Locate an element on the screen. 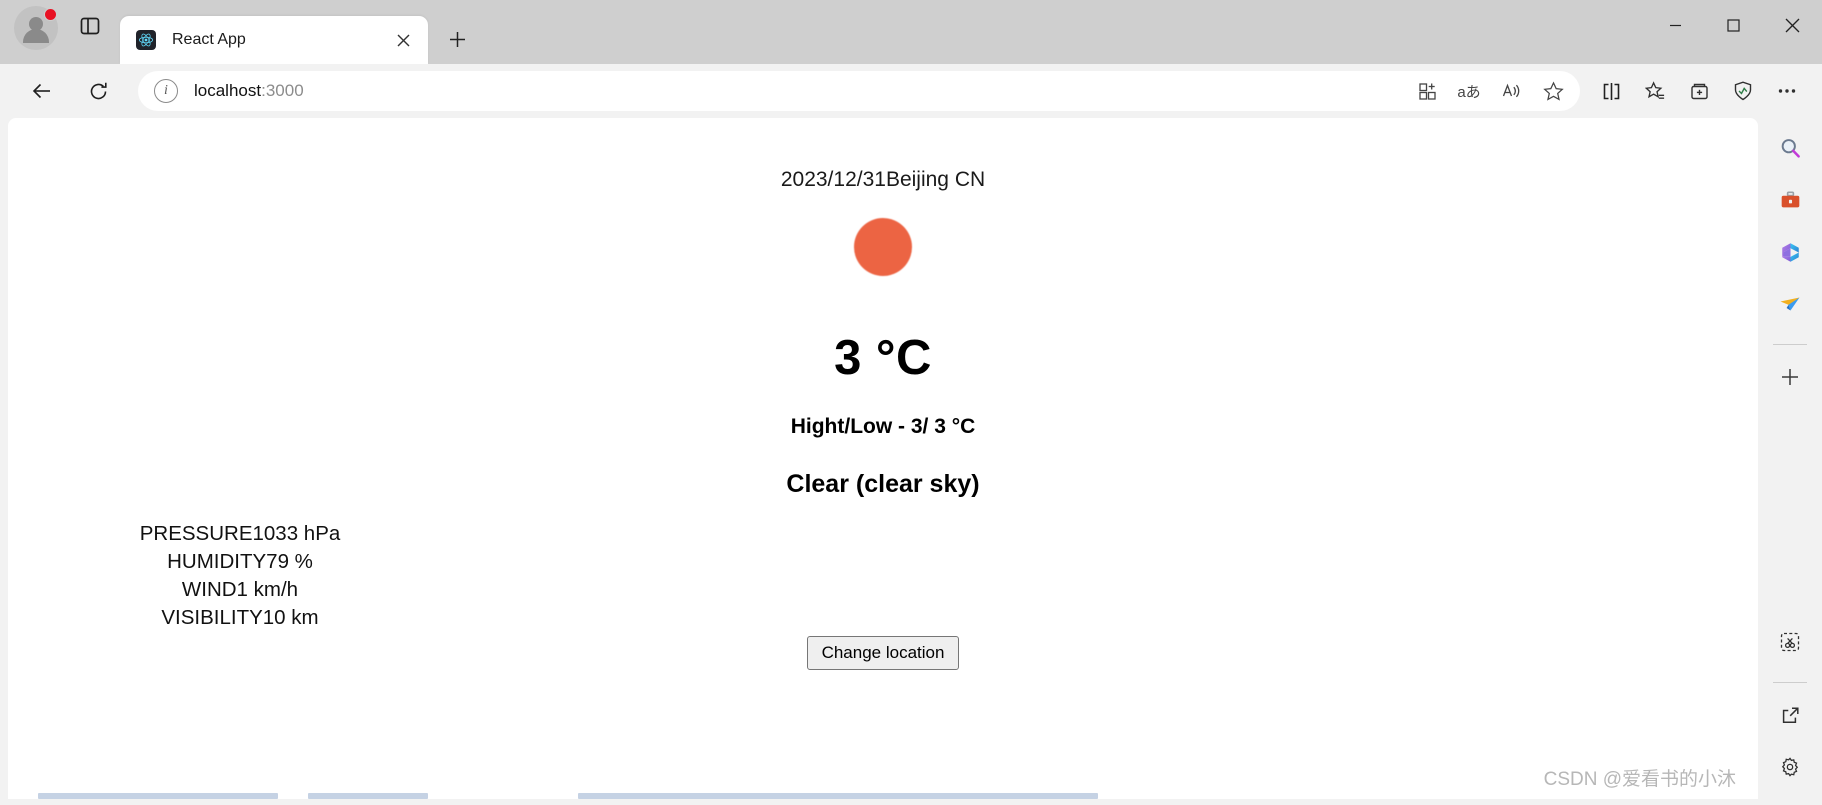  new-tab-icon is located at coordinates (457, 39).